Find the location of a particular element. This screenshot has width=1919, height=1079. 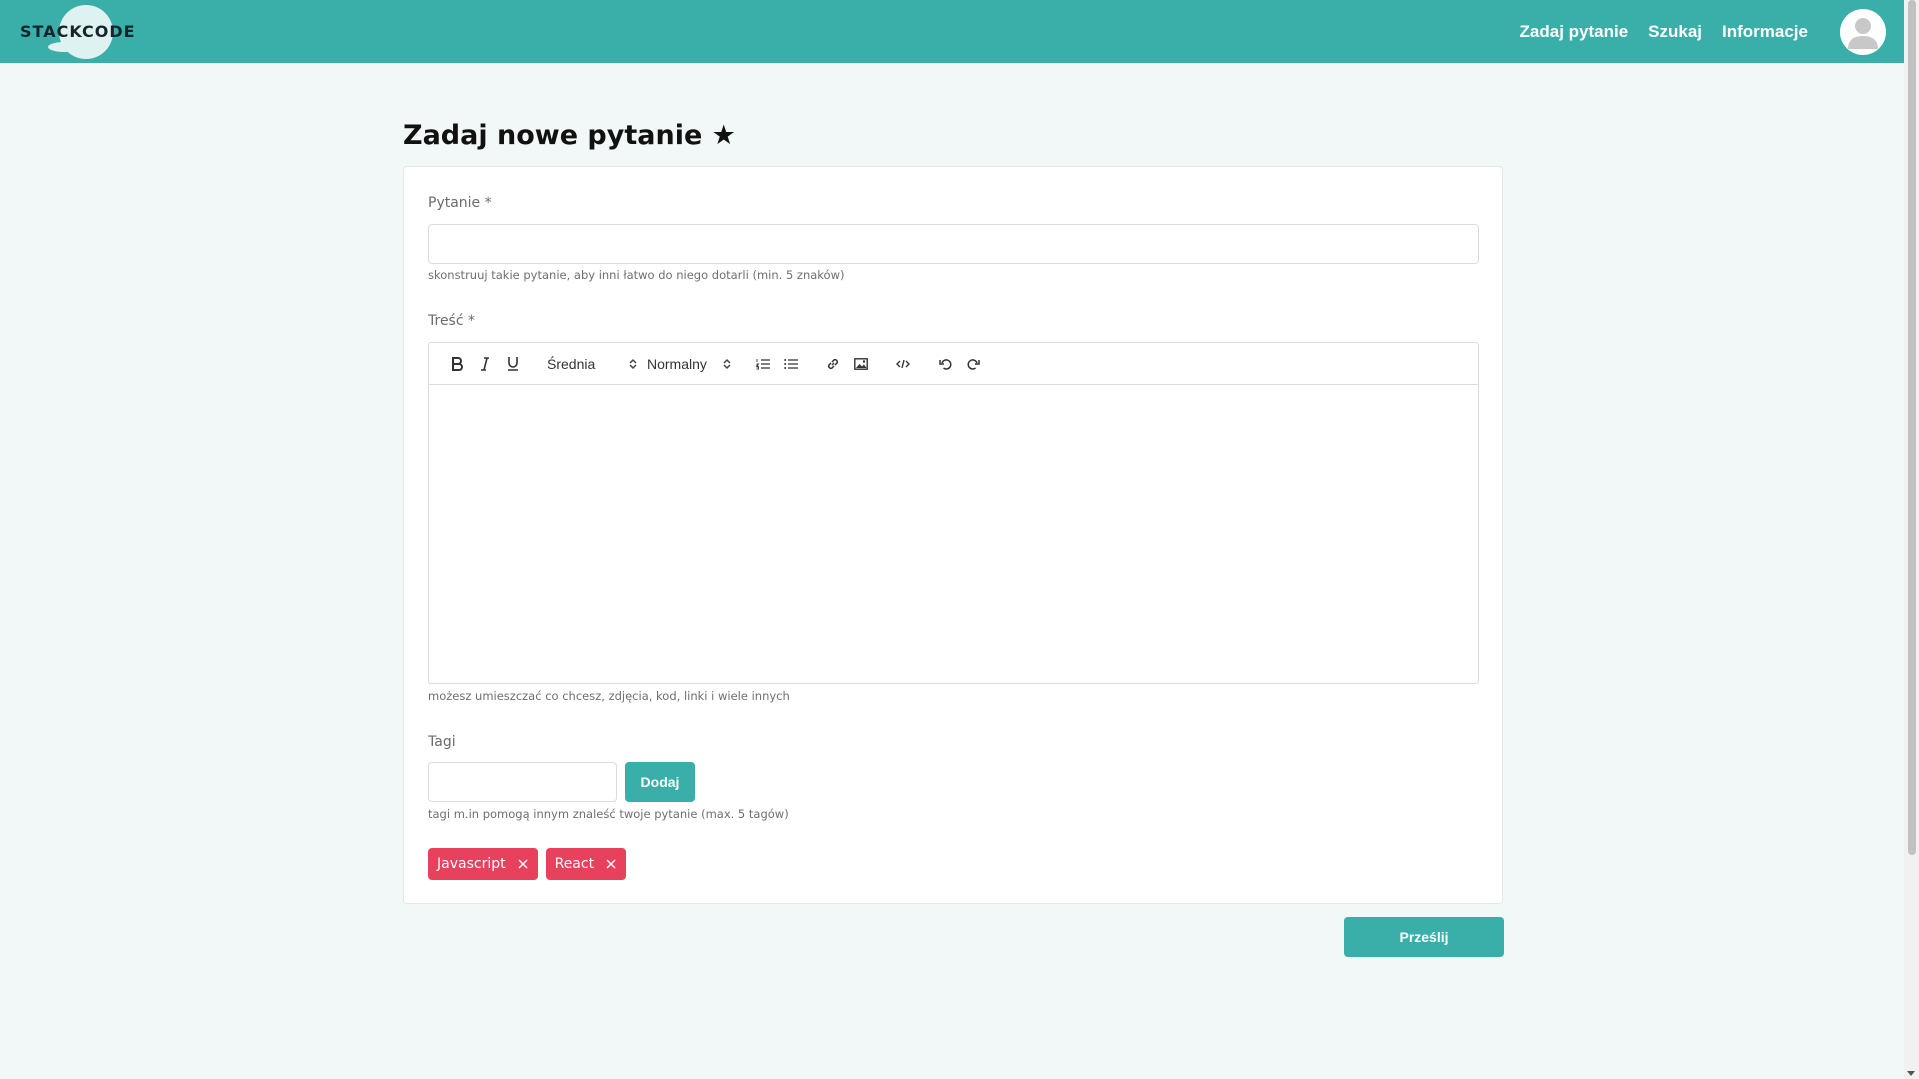

stackcode-logo: STACKCODE is located at coordinates (78, 31).